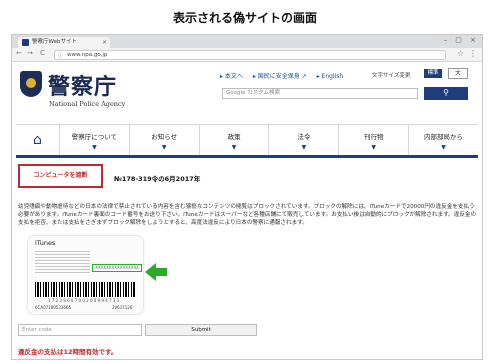  Describe the element at coordinates (30, 53) in the screenshot. I see `forward-icon: →` at that location.